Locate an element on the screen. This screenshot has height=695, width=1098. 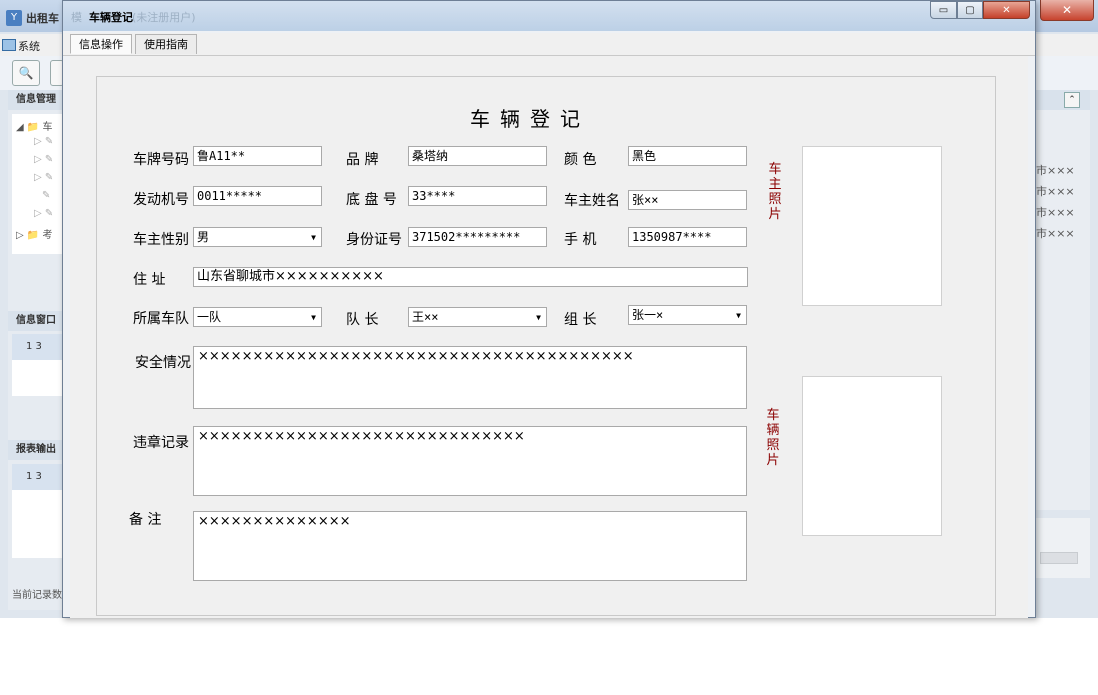
remark-textarea: ×××××××××××××× is located at coordinates (470, 546).